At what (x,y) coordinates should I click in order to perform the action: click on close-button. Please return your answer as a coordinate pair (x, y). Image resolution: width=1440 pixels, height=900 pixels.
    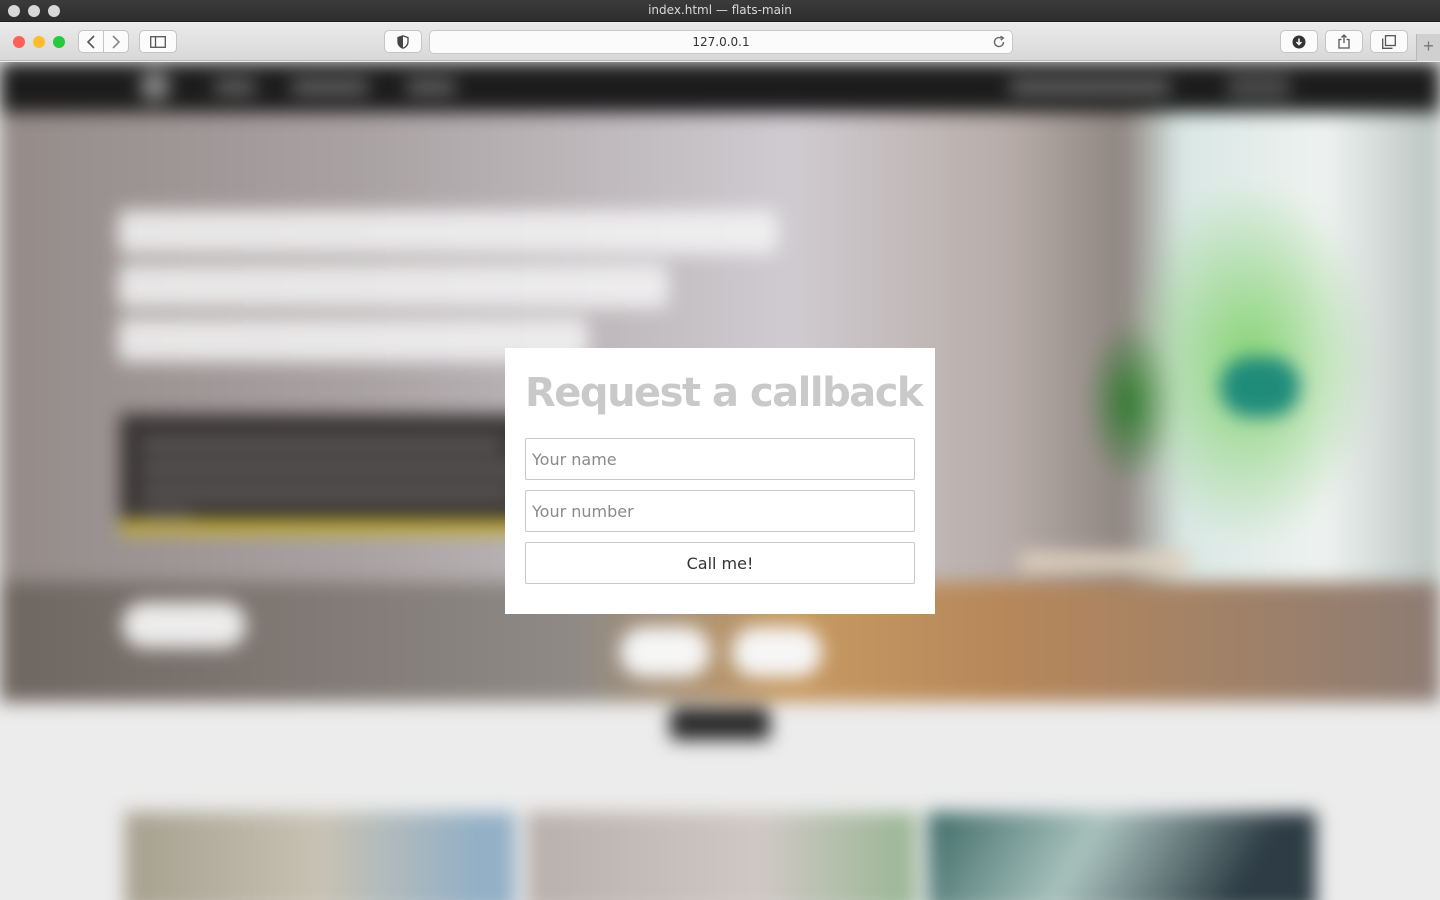
    Looking at the image, I should click on (19, 42).